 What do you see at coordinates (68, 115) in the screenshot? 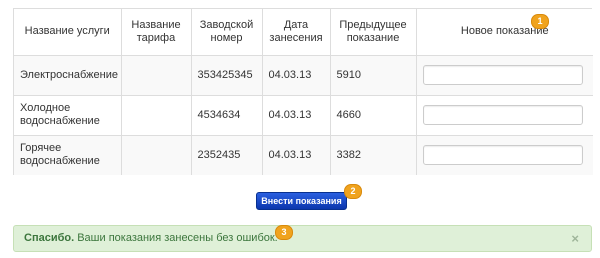
I see `cell-service: Холодное водоснабжение` at bounding box center [68, 115].